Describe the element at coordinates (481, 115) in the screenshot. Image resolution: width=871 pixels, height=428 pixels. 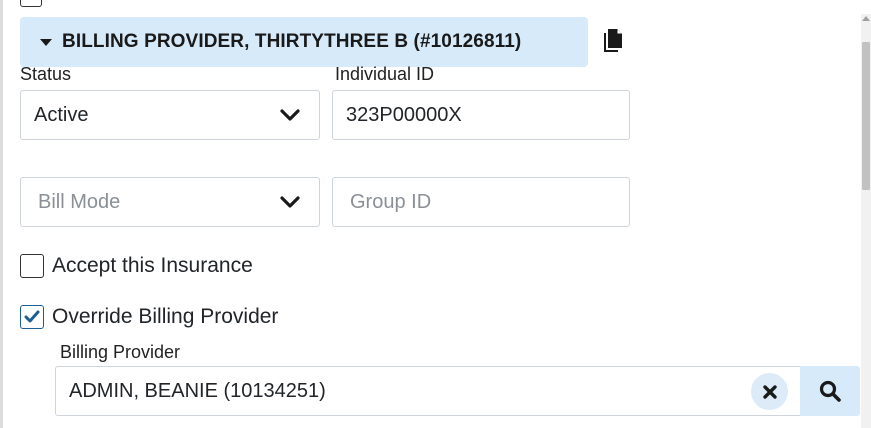
I see `individual-id-input: 323P00000X` at that location.